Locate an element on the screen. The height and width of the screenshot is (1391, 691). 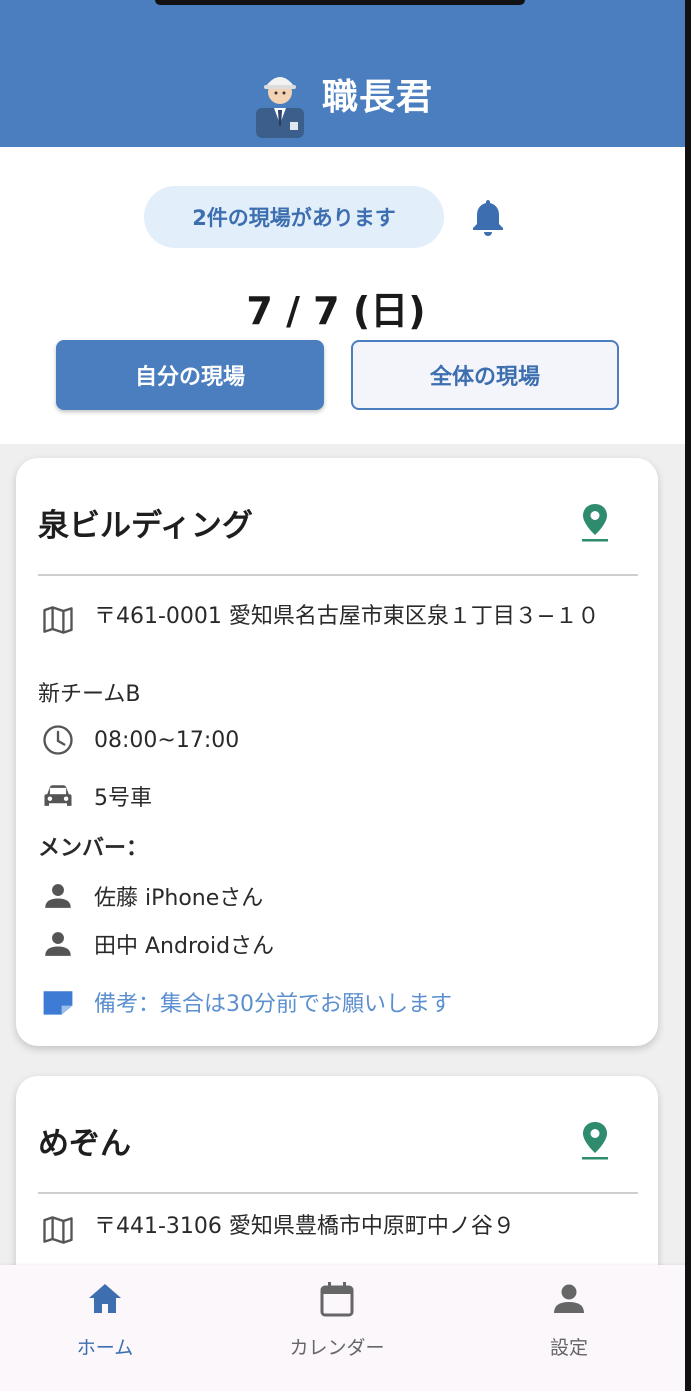
car-icon is located at coordinates (58, 796).